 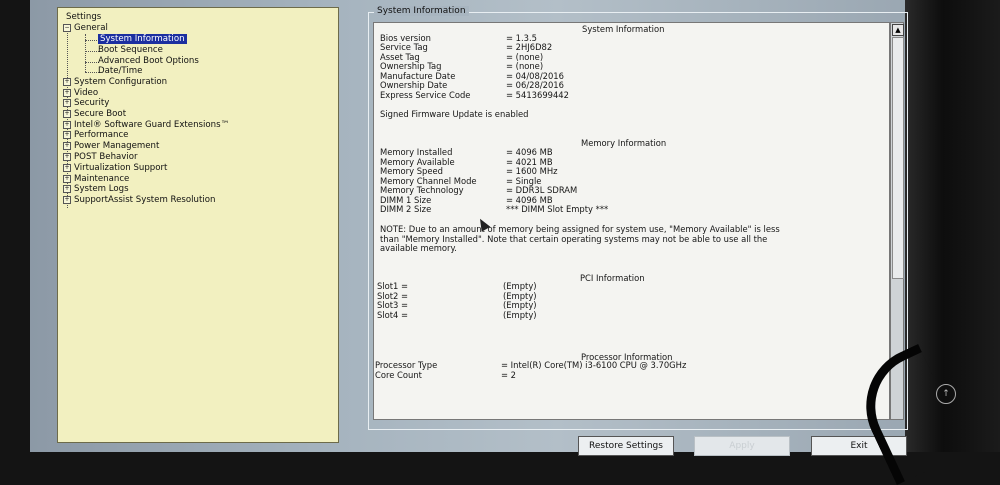 What do you see at coordinates (411, 171) in the screenshot?
I see `memory-speed-label: Memory Speed` at bounding box center [411, 171].